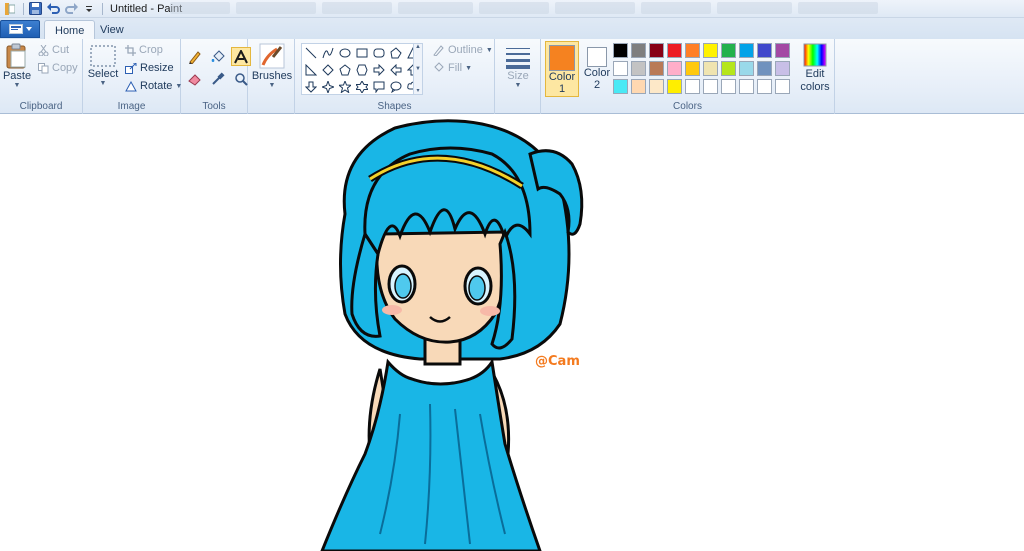 The height and width of the screenshot is (551, 1024). I want to click on four-point-star-shape-icon, so click(328, 87).